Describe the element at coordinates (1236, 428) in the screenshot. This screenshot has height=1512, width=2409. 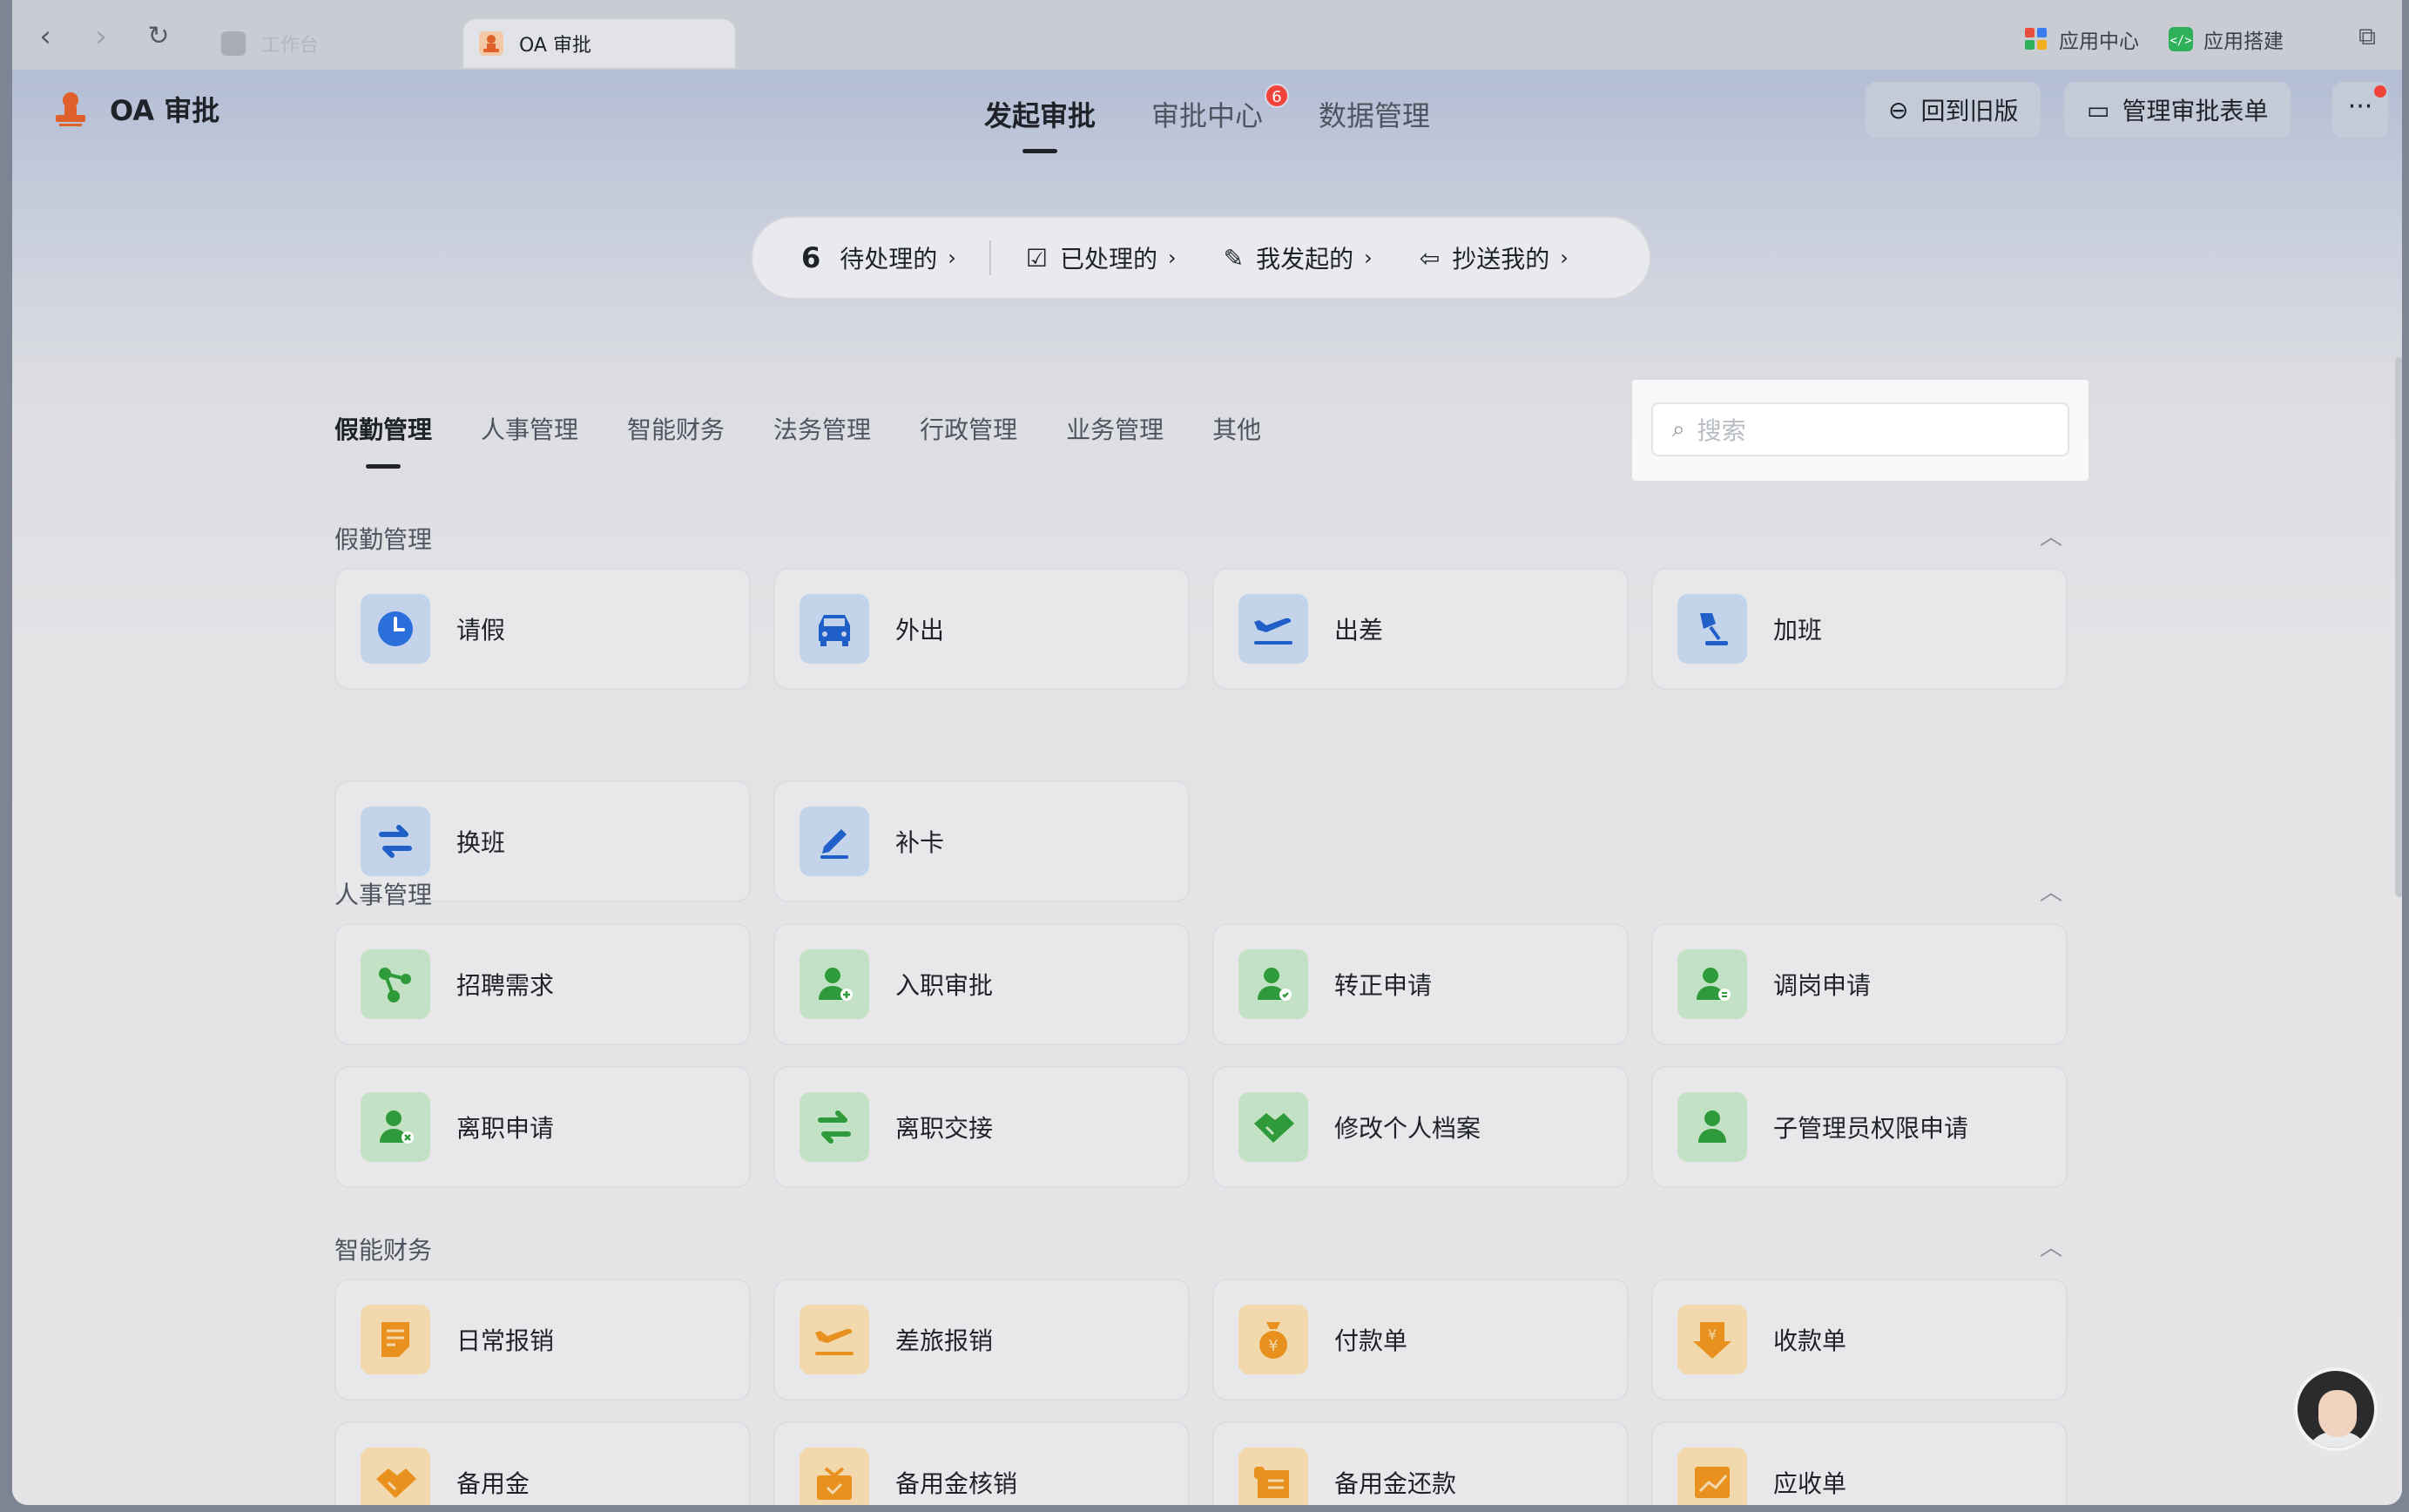
I see `category-tab: 其他` at that location.